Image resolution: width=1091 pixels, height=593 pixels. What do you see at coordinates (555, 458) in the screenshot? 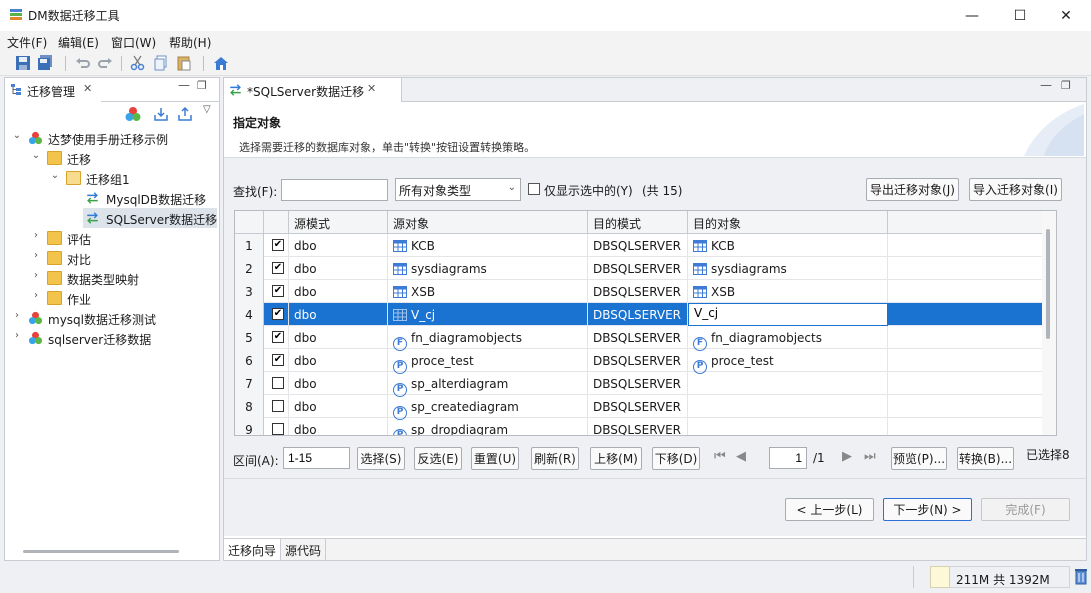
I see `refresh-button: 刷新(R)` at bounding box center [555, 458].